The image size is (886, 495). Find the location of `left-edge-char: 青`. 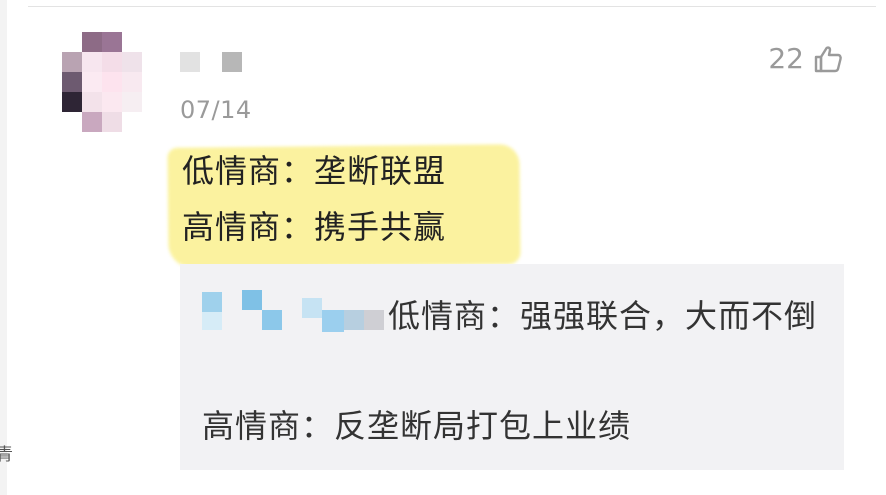

left-edge-char: 青 is located at coordinates (6, 455).